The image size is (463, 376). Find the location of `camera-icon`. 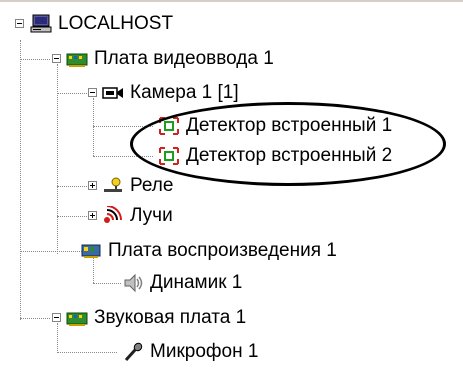

camera-icon is located at coordinates (113, 93).